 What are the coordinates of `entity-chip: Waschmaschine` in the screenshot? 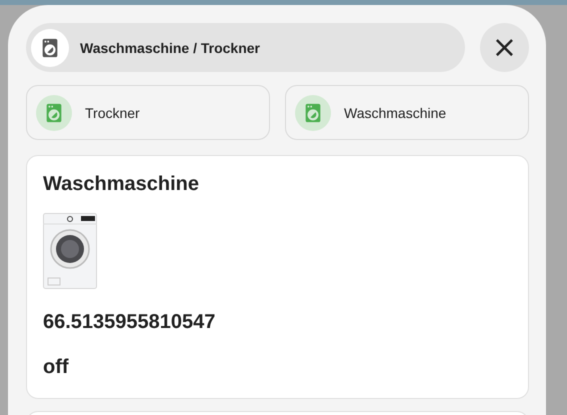 It's located at (407, 112).